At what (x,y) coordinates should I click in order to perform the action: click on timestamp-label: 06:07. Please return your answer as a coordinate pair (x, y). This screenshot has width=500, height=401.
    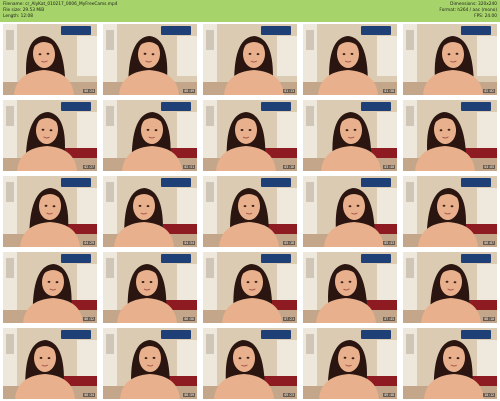
    Looking at the image, I should click on (489, 243).